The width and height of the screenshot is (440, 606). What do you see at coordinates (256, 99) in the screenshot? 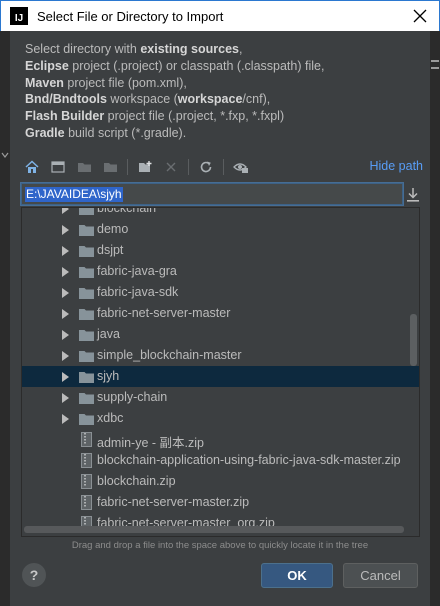
I see `description-text: /cnf),` at bounding box center [256, 99].